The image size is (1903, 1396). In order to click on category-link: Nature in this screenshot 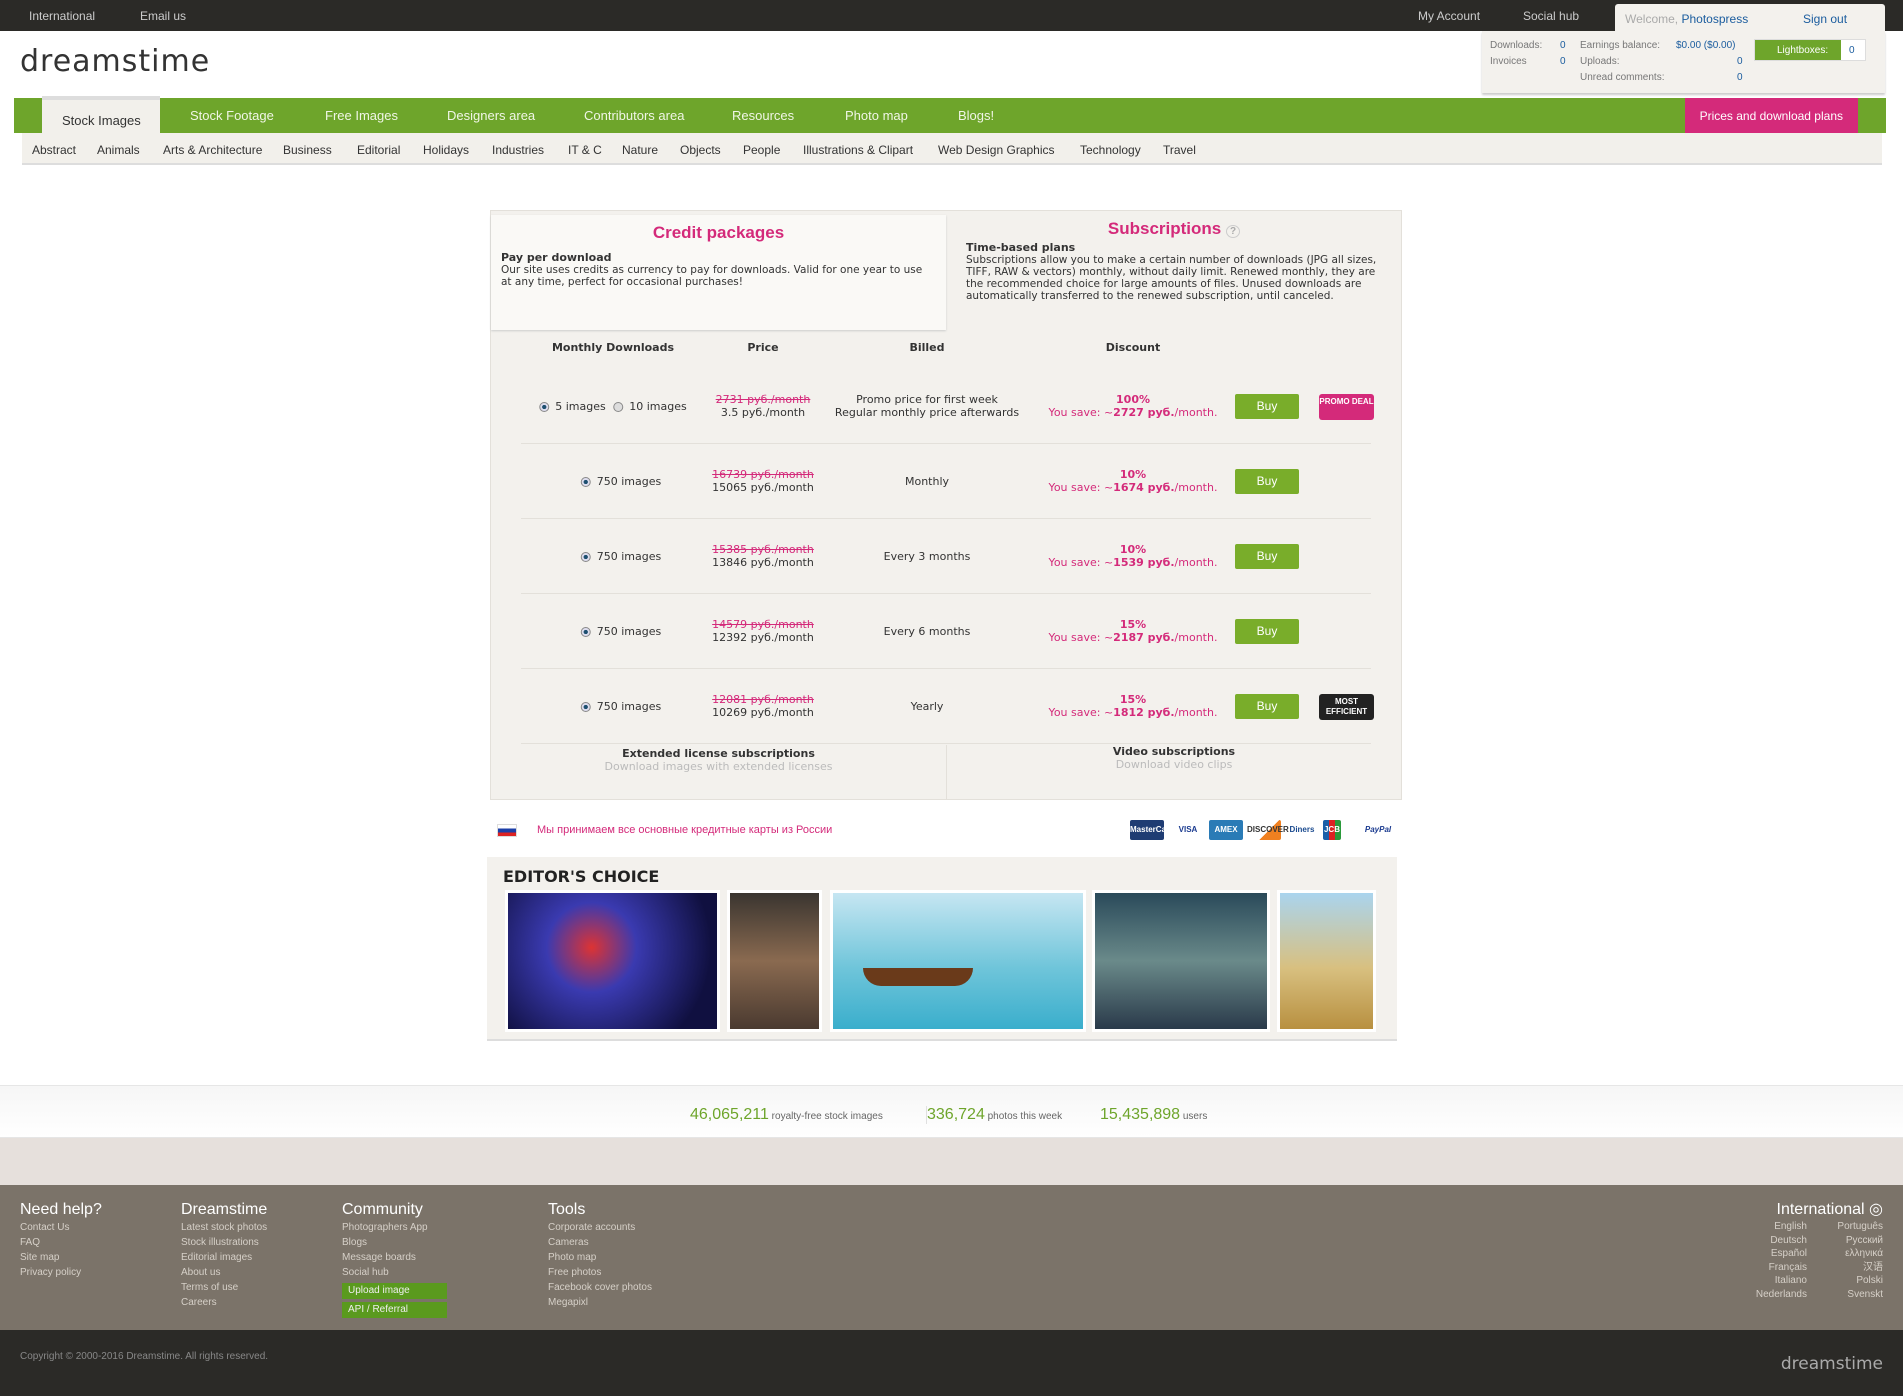, I will do `click(640, 150)`.